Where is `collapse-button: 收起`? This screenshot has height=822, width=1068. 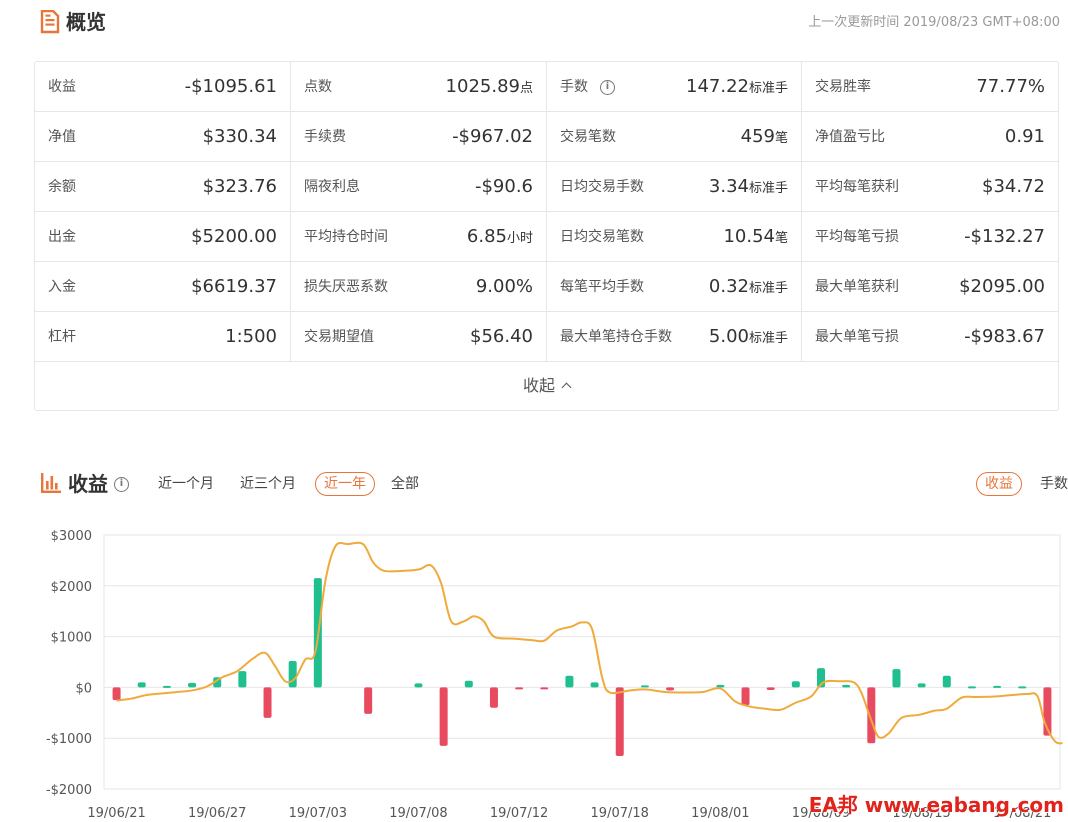 collapse-button: 收起 is located at coordinates (546, 386).